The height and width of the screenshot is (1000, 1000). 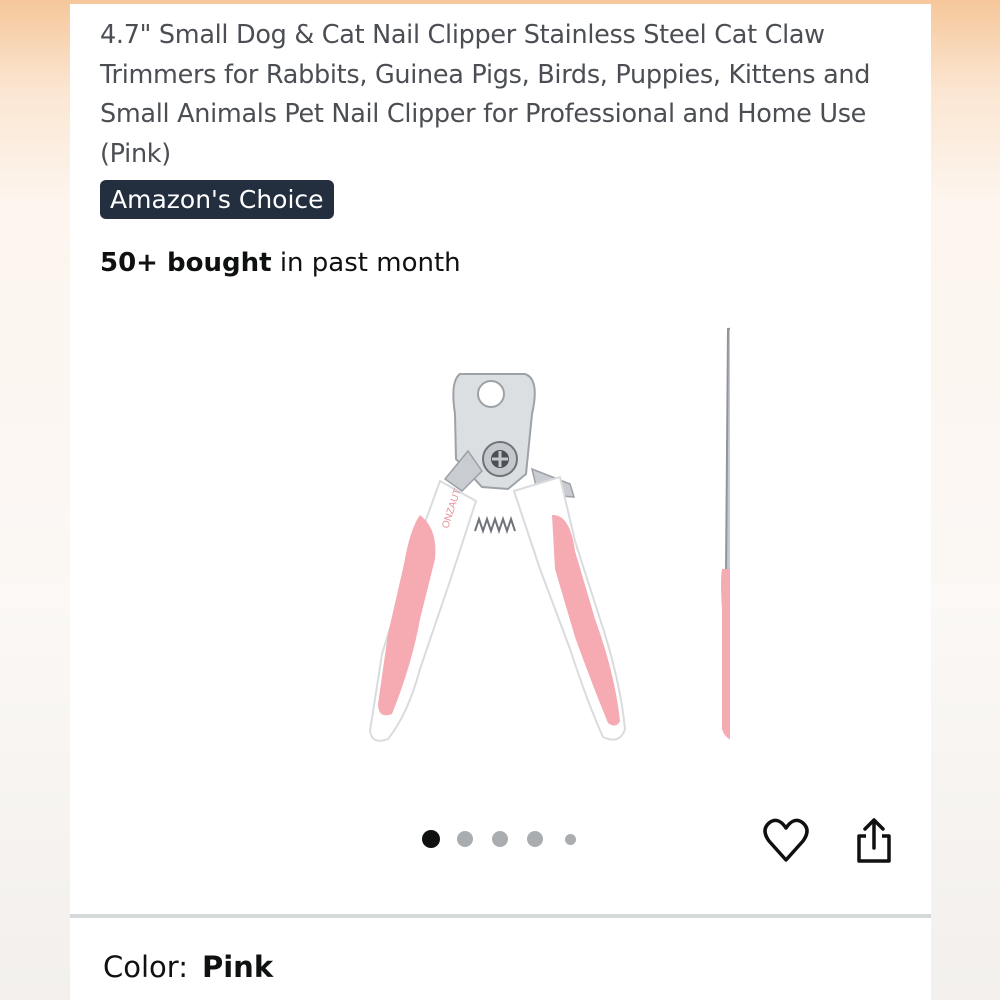 I want to click on color-value: Pink, so click(x=237, y=967).